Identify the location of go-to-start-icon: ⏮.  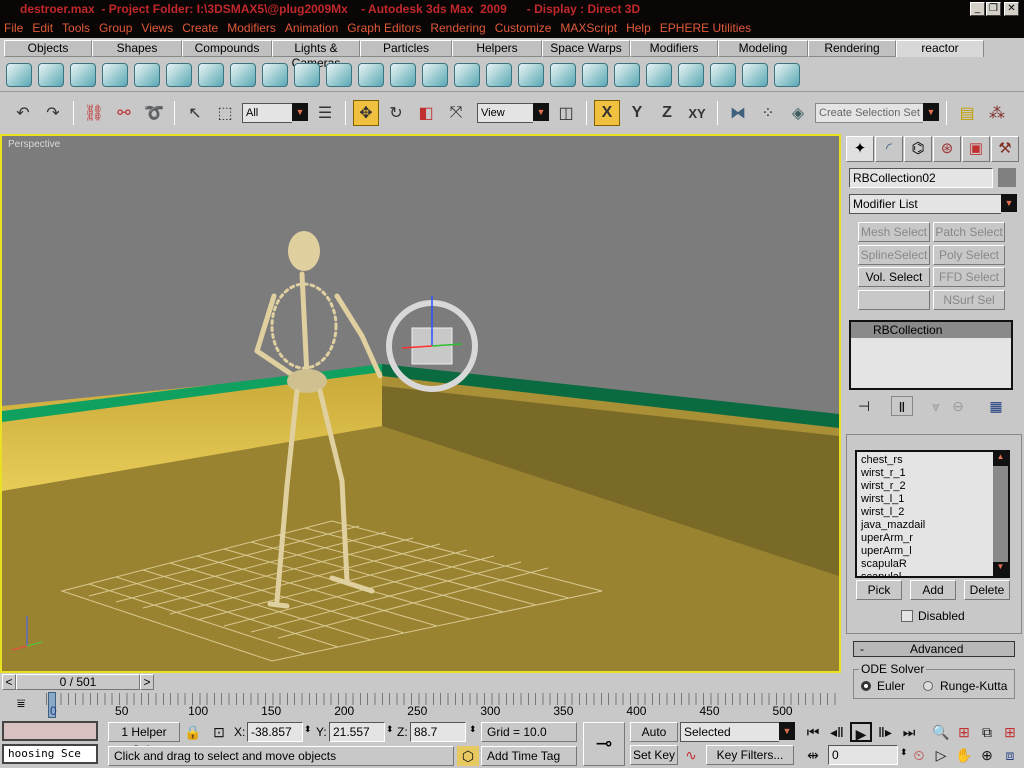
(813, 732).